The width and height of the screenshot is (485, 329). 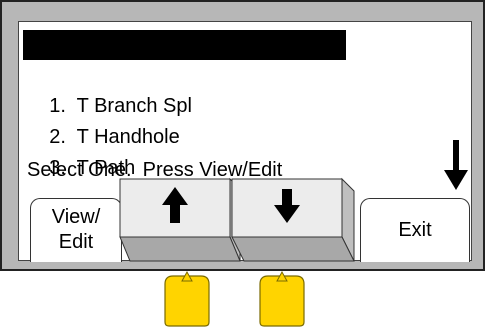 I want to click on view-edit-softkey: View/ Edit, so click(x=76, y=230).